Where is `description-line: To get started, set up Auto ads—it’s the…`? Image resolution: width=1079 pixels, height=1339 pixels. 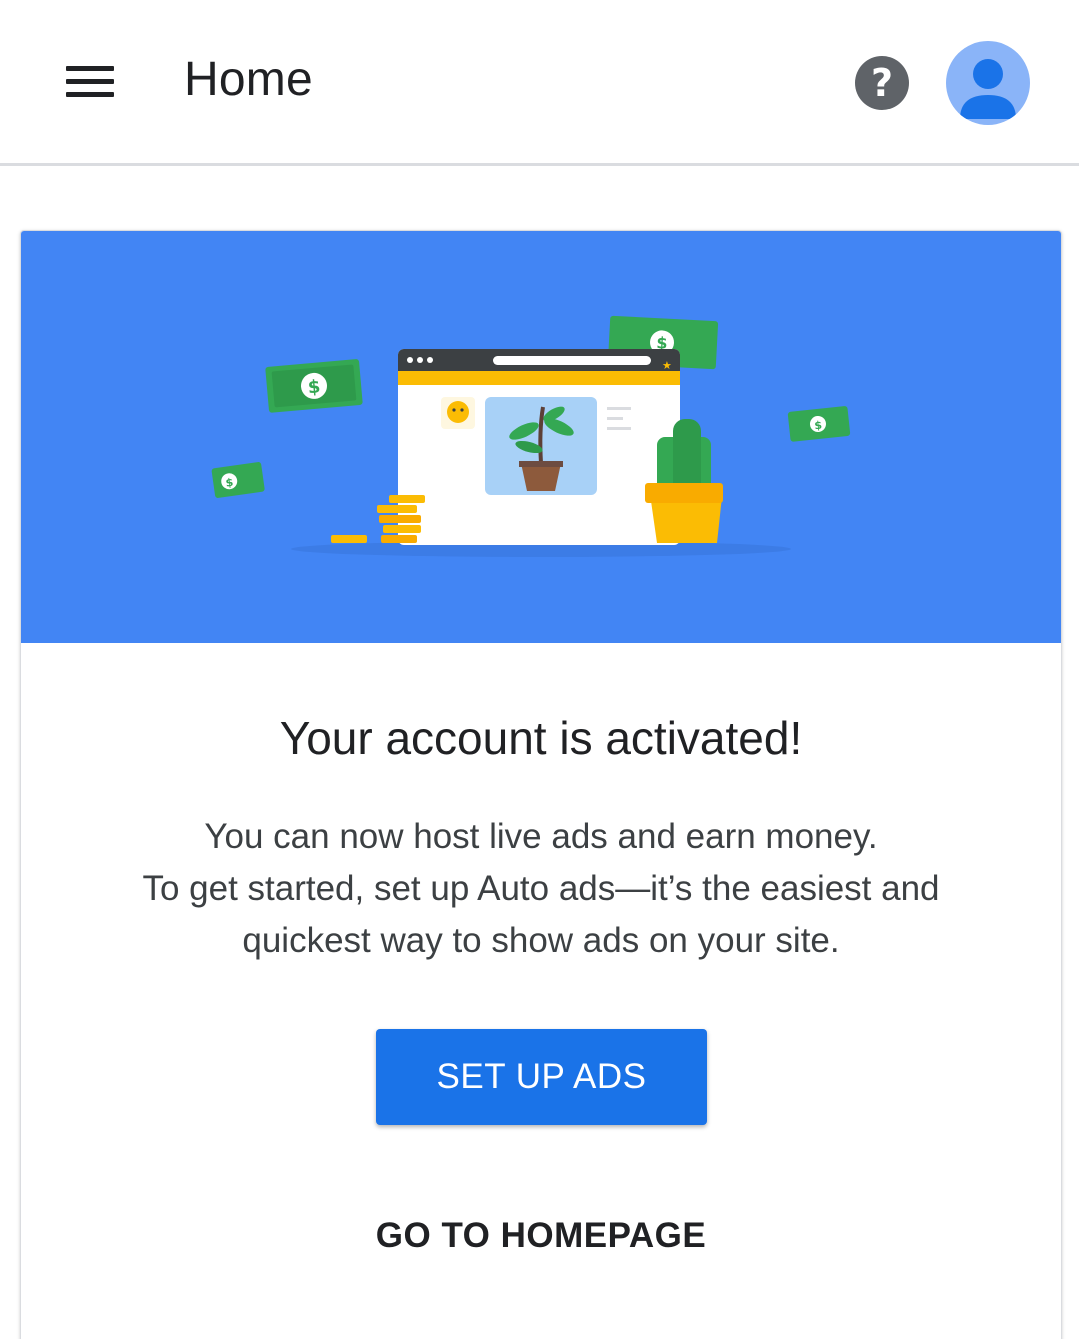 description-line: To get started, set up Auto ads—it’s the… is located at coordinates (541, 888).